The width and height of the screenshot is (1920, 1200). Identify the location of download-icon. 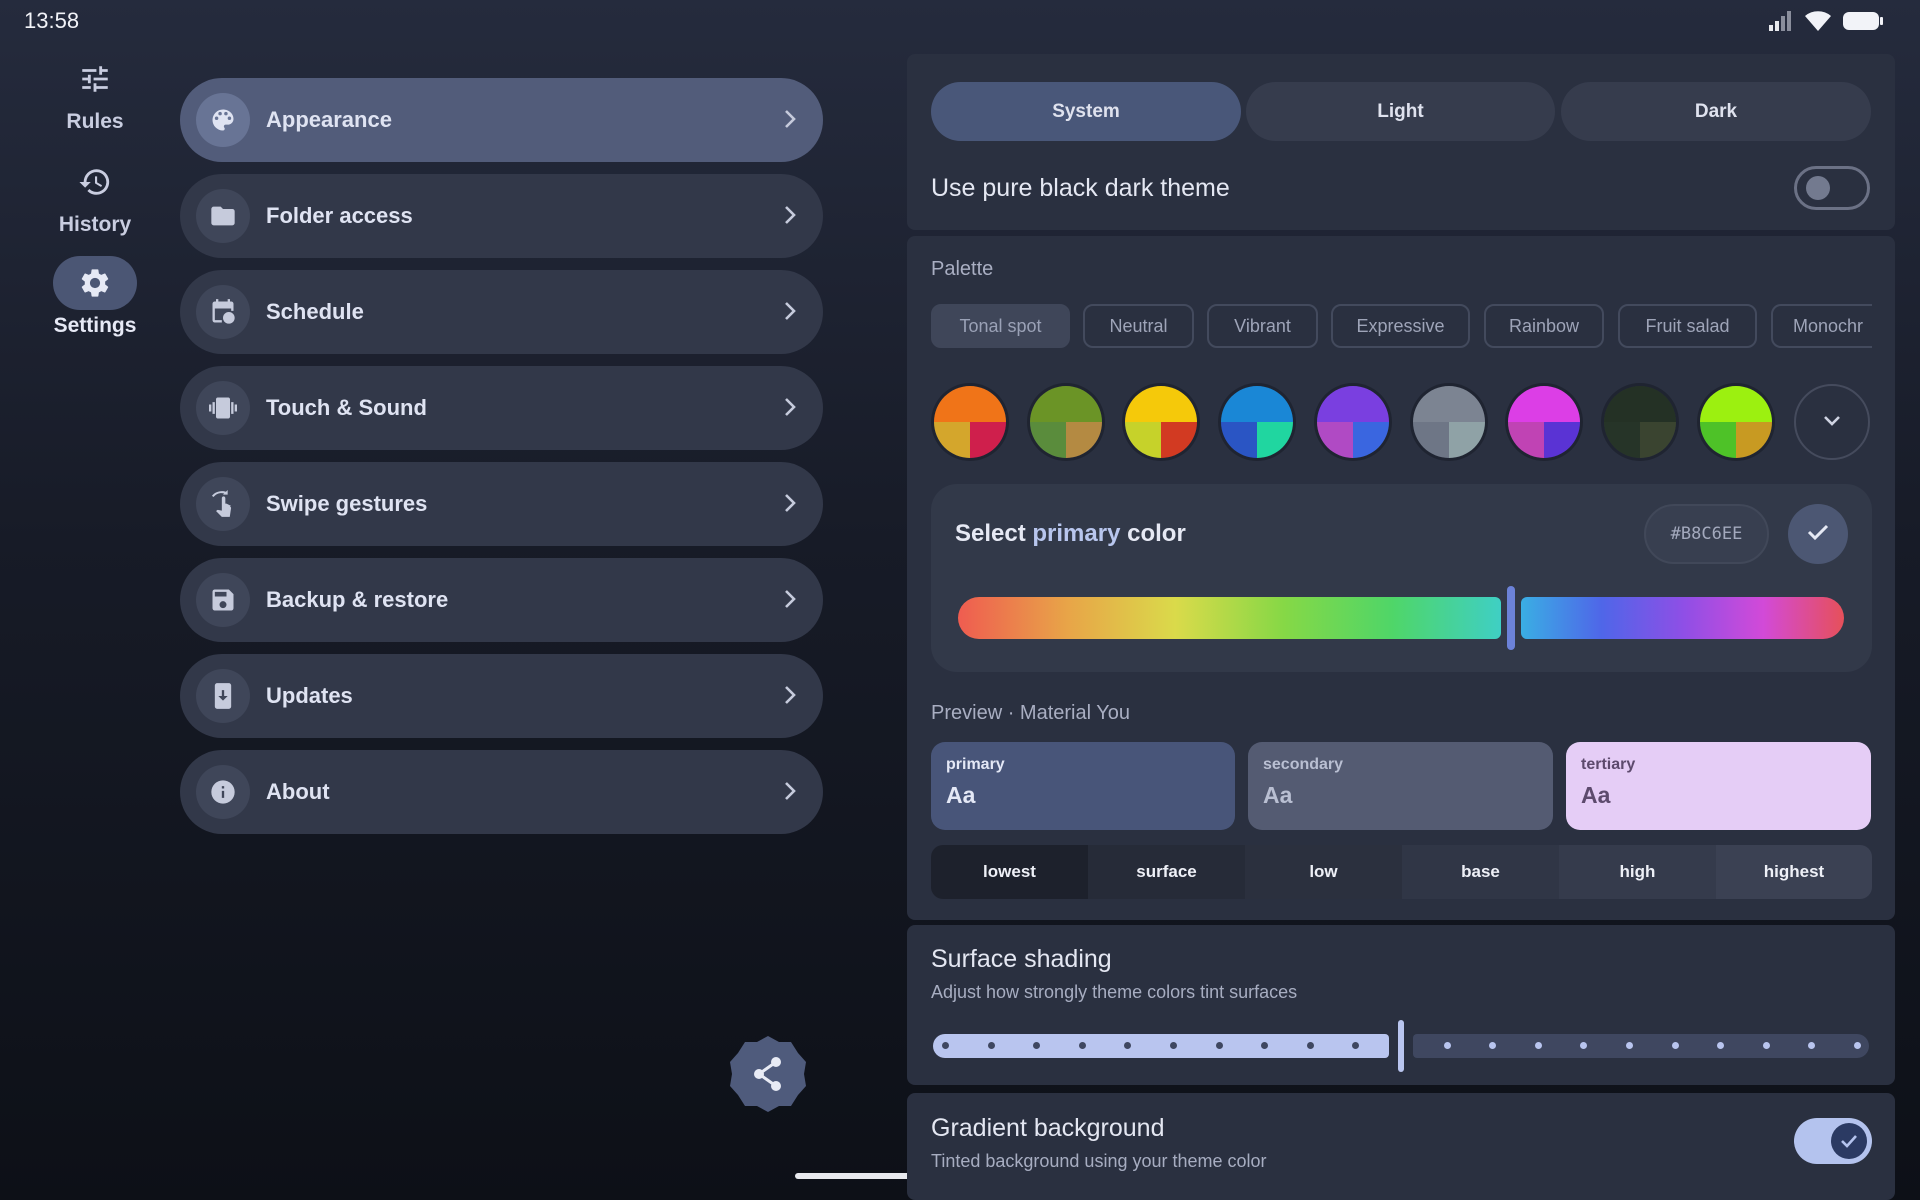
(223, 696).